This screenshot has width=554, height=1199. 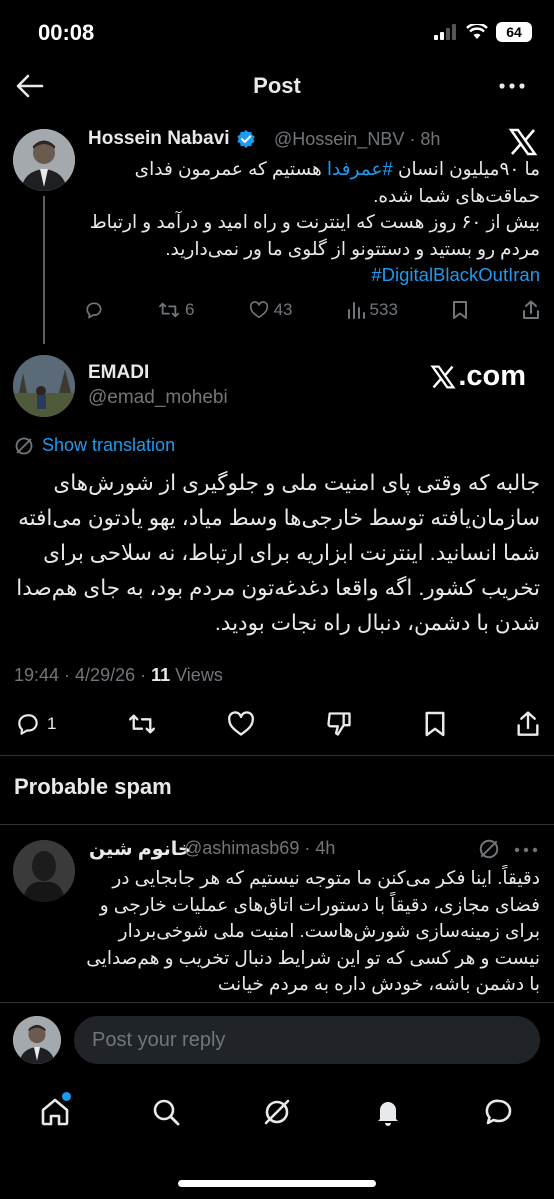 I want to click on xcom-watermark-text: .com, so click(x=492, y=376).